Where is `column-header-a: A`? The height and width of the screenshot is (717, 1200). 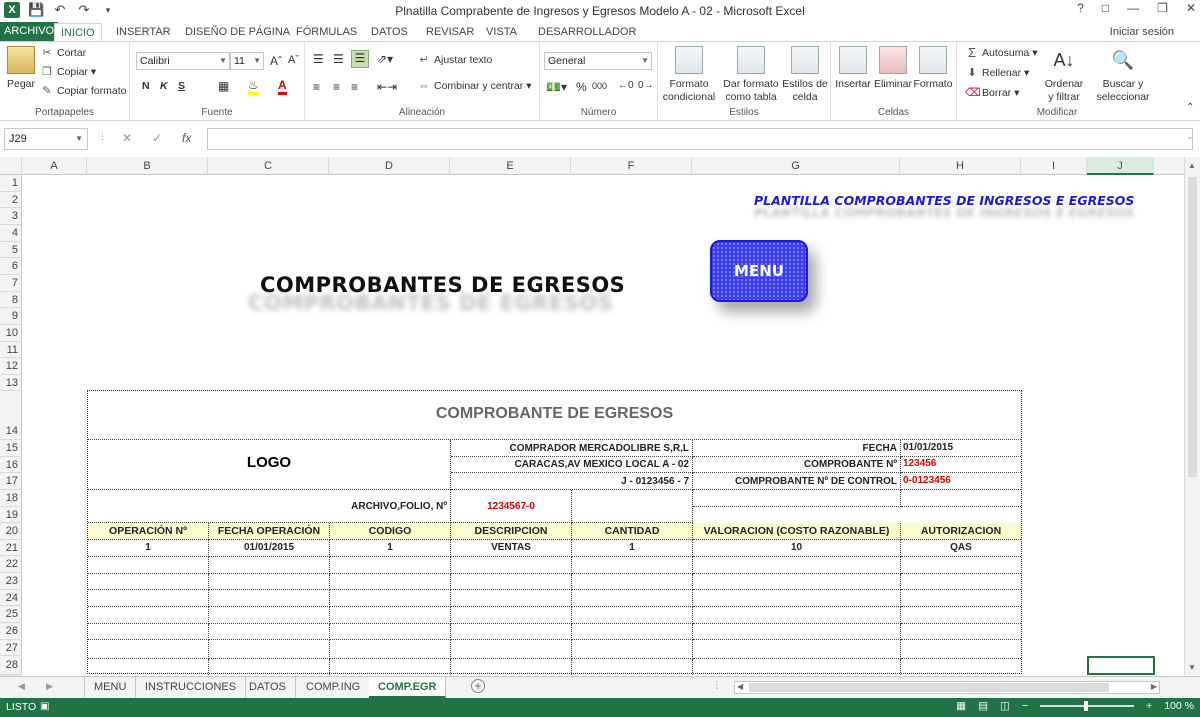 column-header-a: A is located at coordinates (54, 166).